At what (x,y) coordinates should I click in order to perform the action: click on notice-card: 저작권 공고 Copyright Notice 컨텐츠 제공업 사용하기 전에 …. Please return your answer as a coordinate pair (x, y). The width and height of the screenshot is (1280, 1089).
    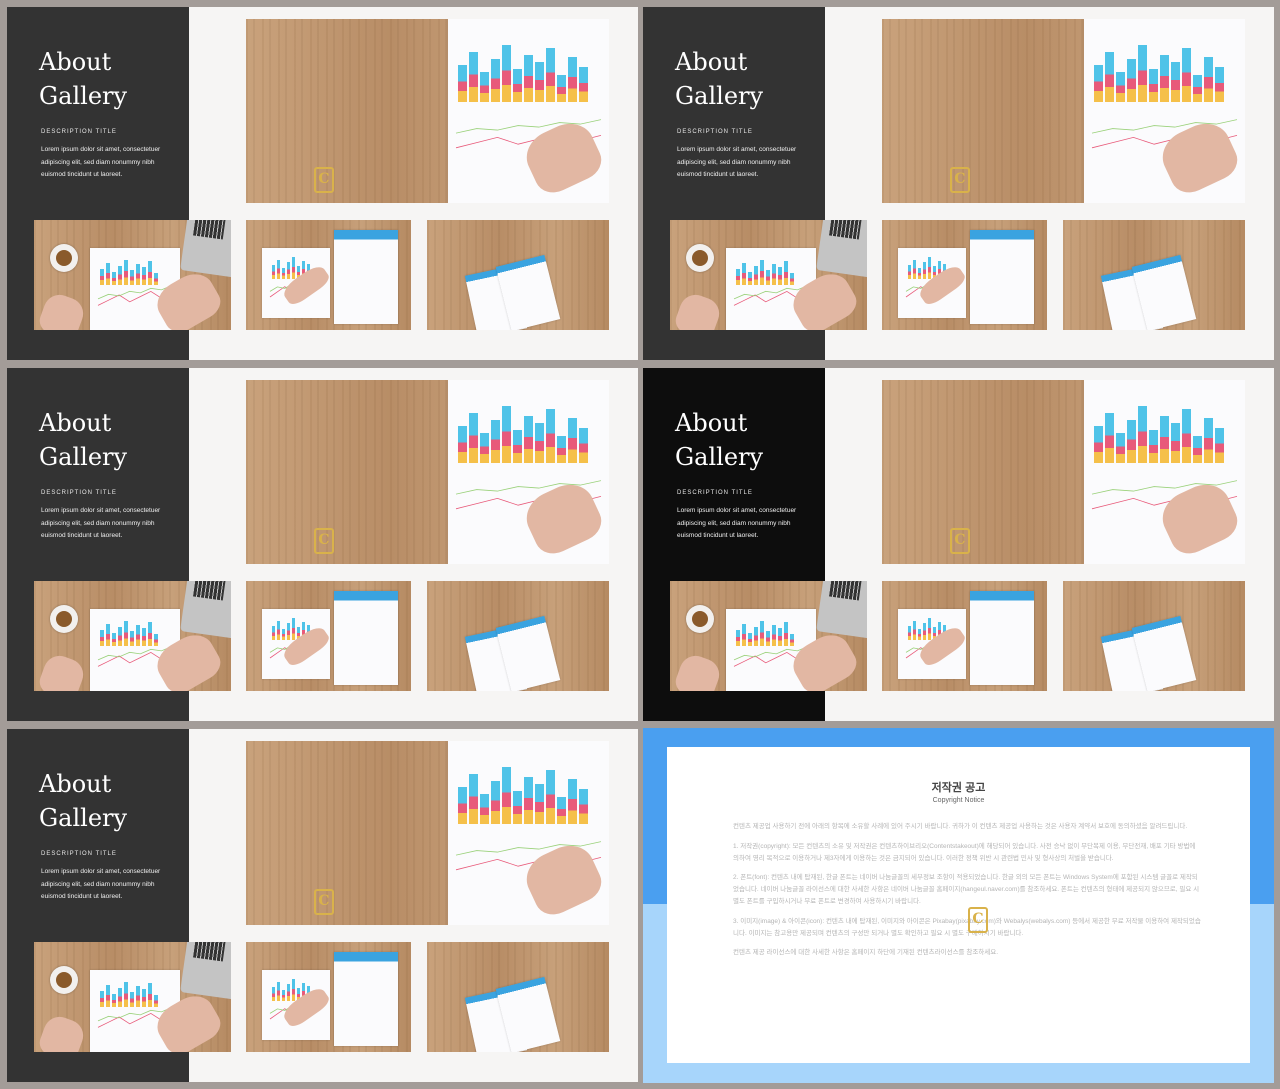
    Looking at the image, I should click on (958, 905).